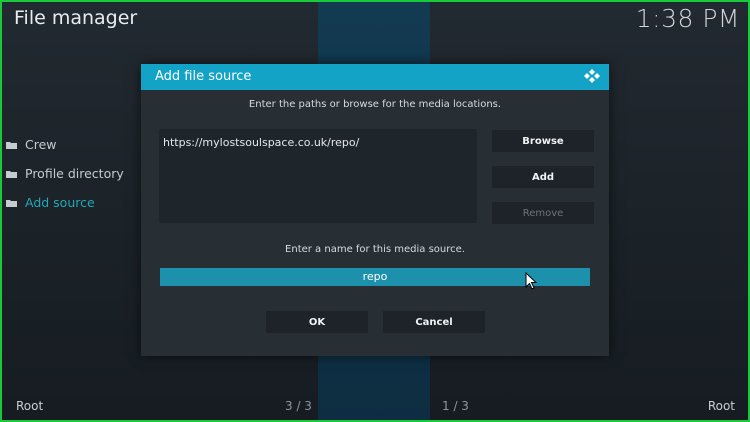  I want to click on sidebar-list: Crew Profile directory Add source, so click(65, 173).